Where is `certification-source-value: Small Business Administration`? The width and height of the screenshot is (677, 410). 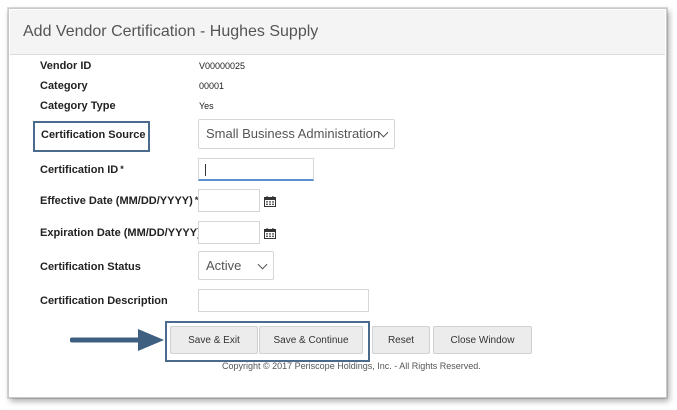 certification-source-value: Small Business Administration is located at coordinates (293, 133).